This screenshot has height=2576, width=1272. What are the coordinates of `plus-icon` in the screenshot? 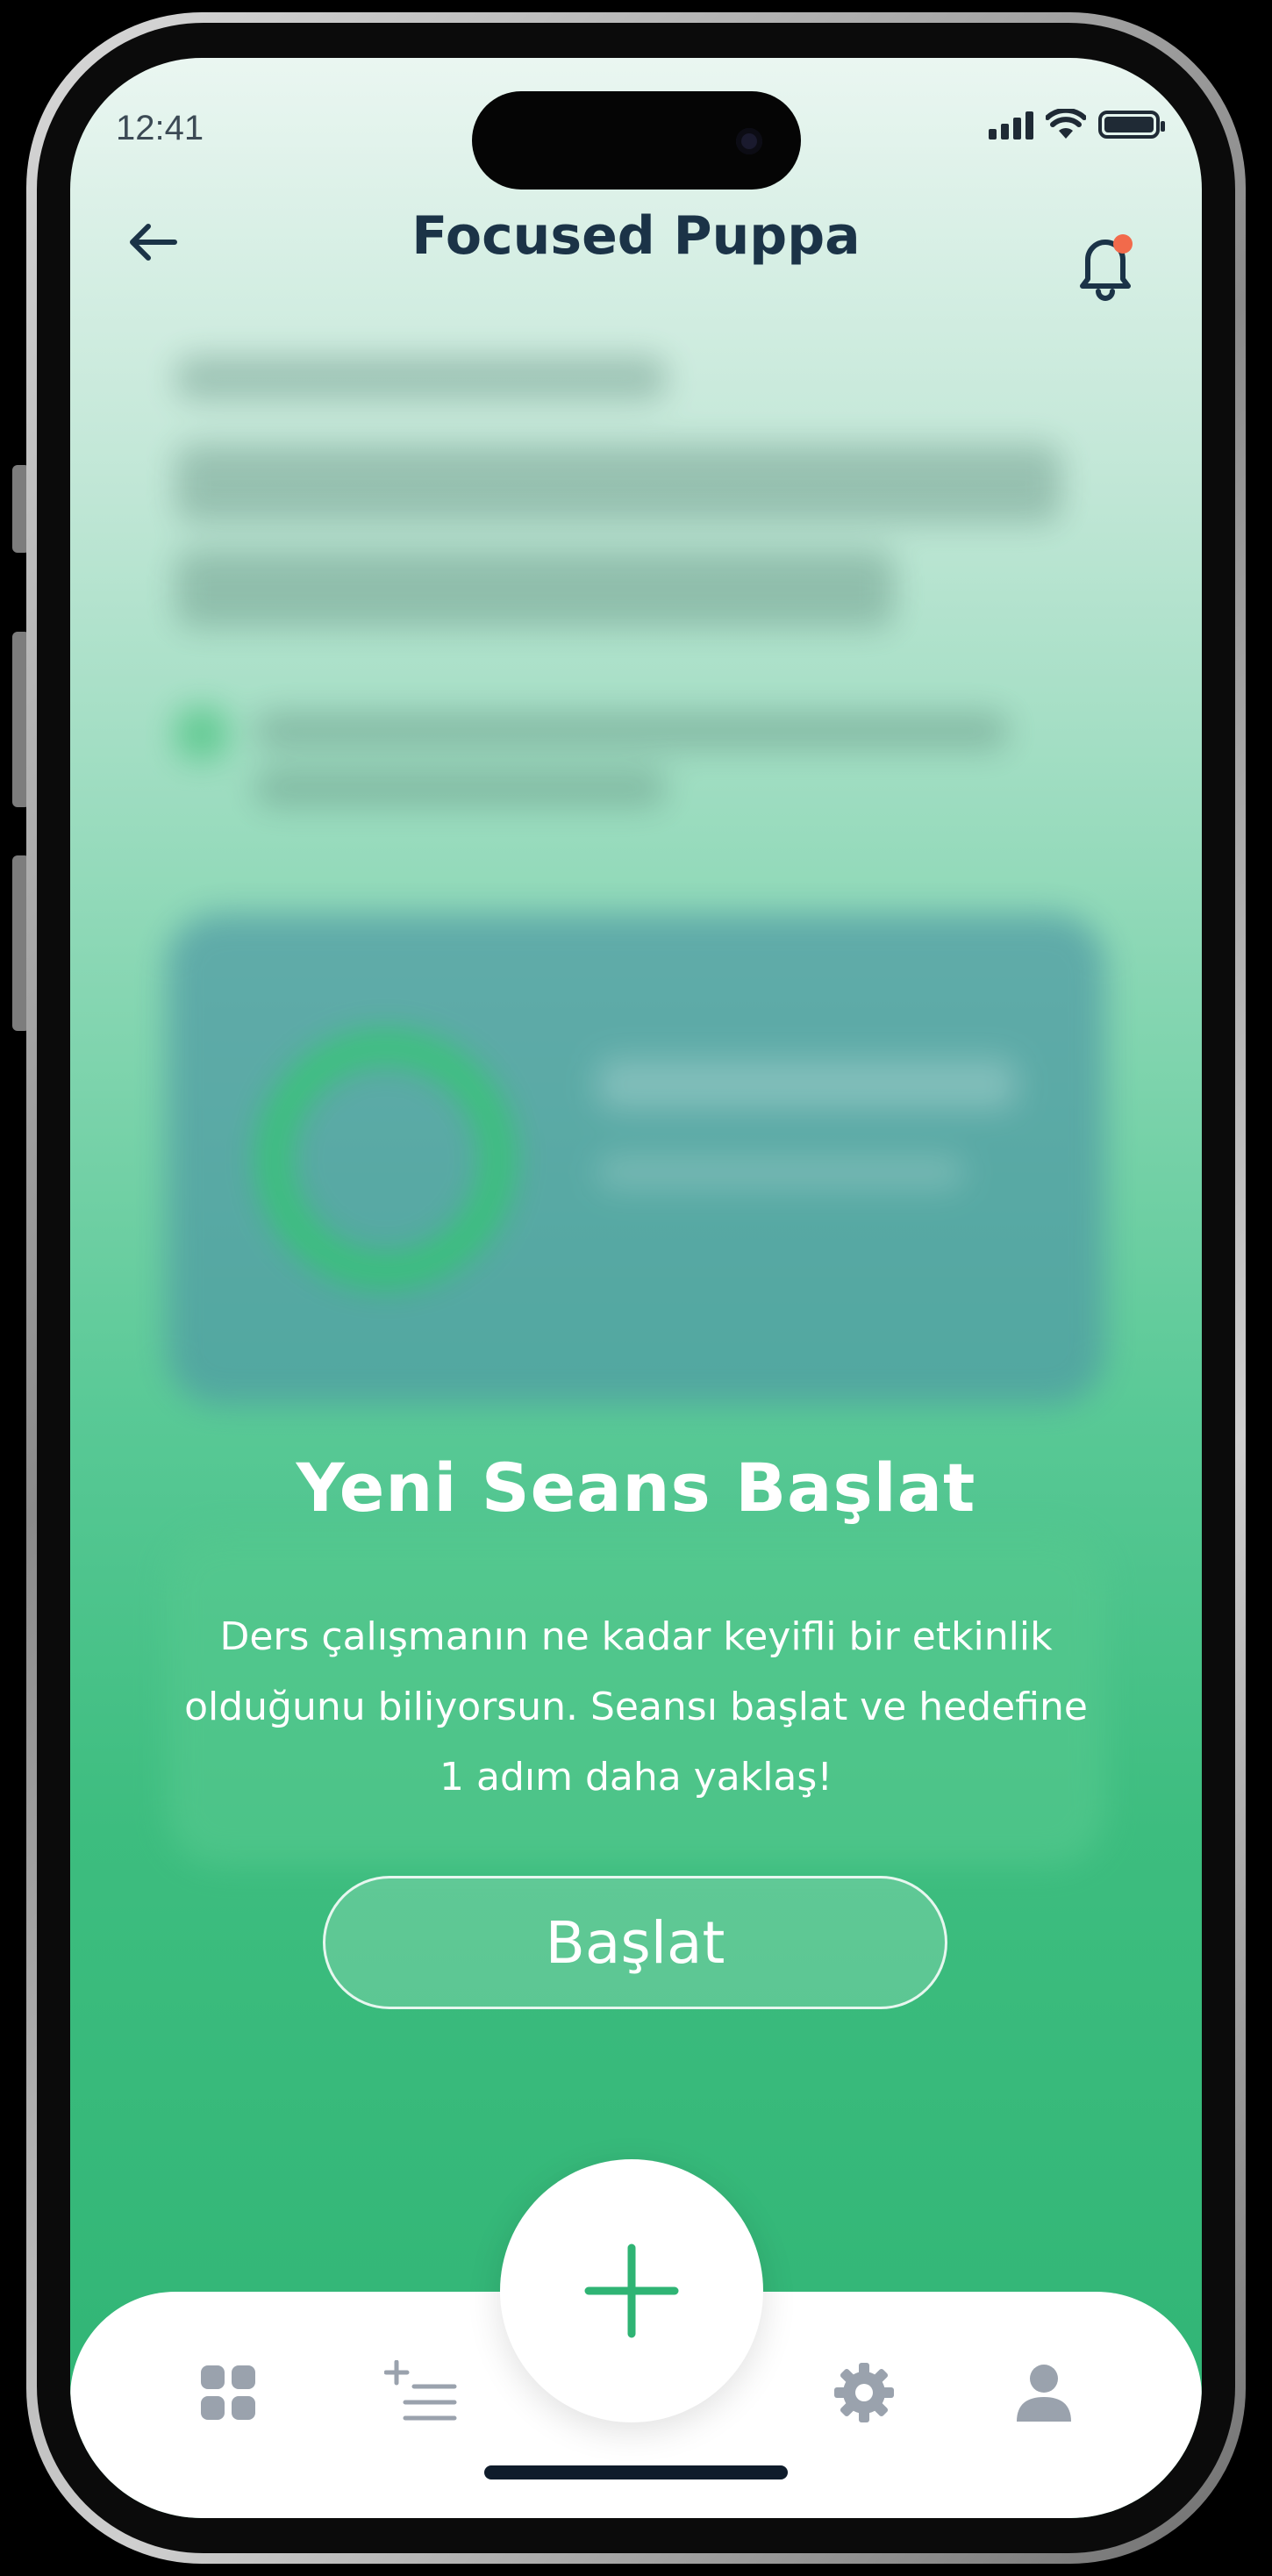 It's located at (631, 2290).